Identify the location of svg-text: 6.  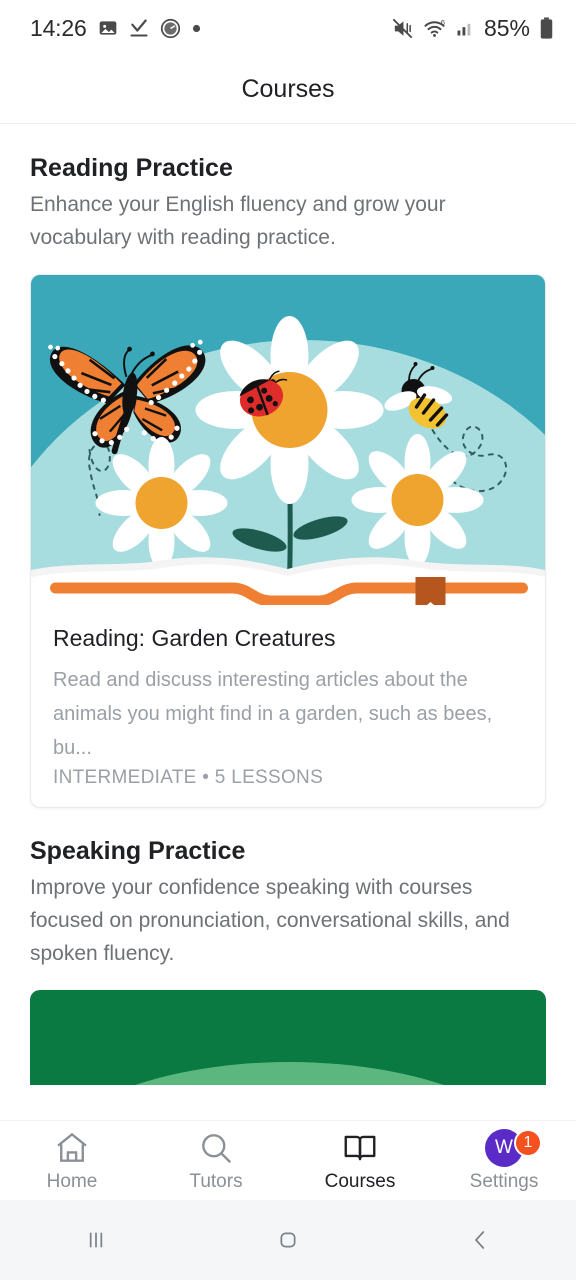
(443, 22).